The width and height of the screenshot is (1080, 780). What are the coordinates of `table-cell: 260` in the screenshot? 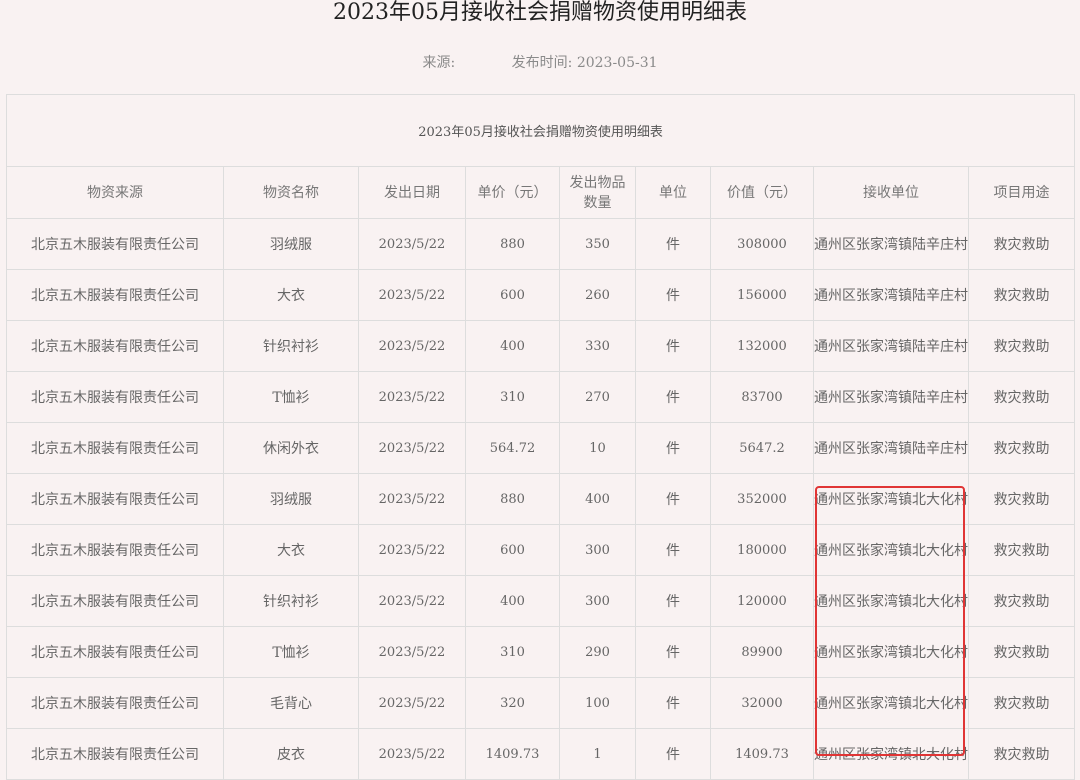 It's located at (597, 295).